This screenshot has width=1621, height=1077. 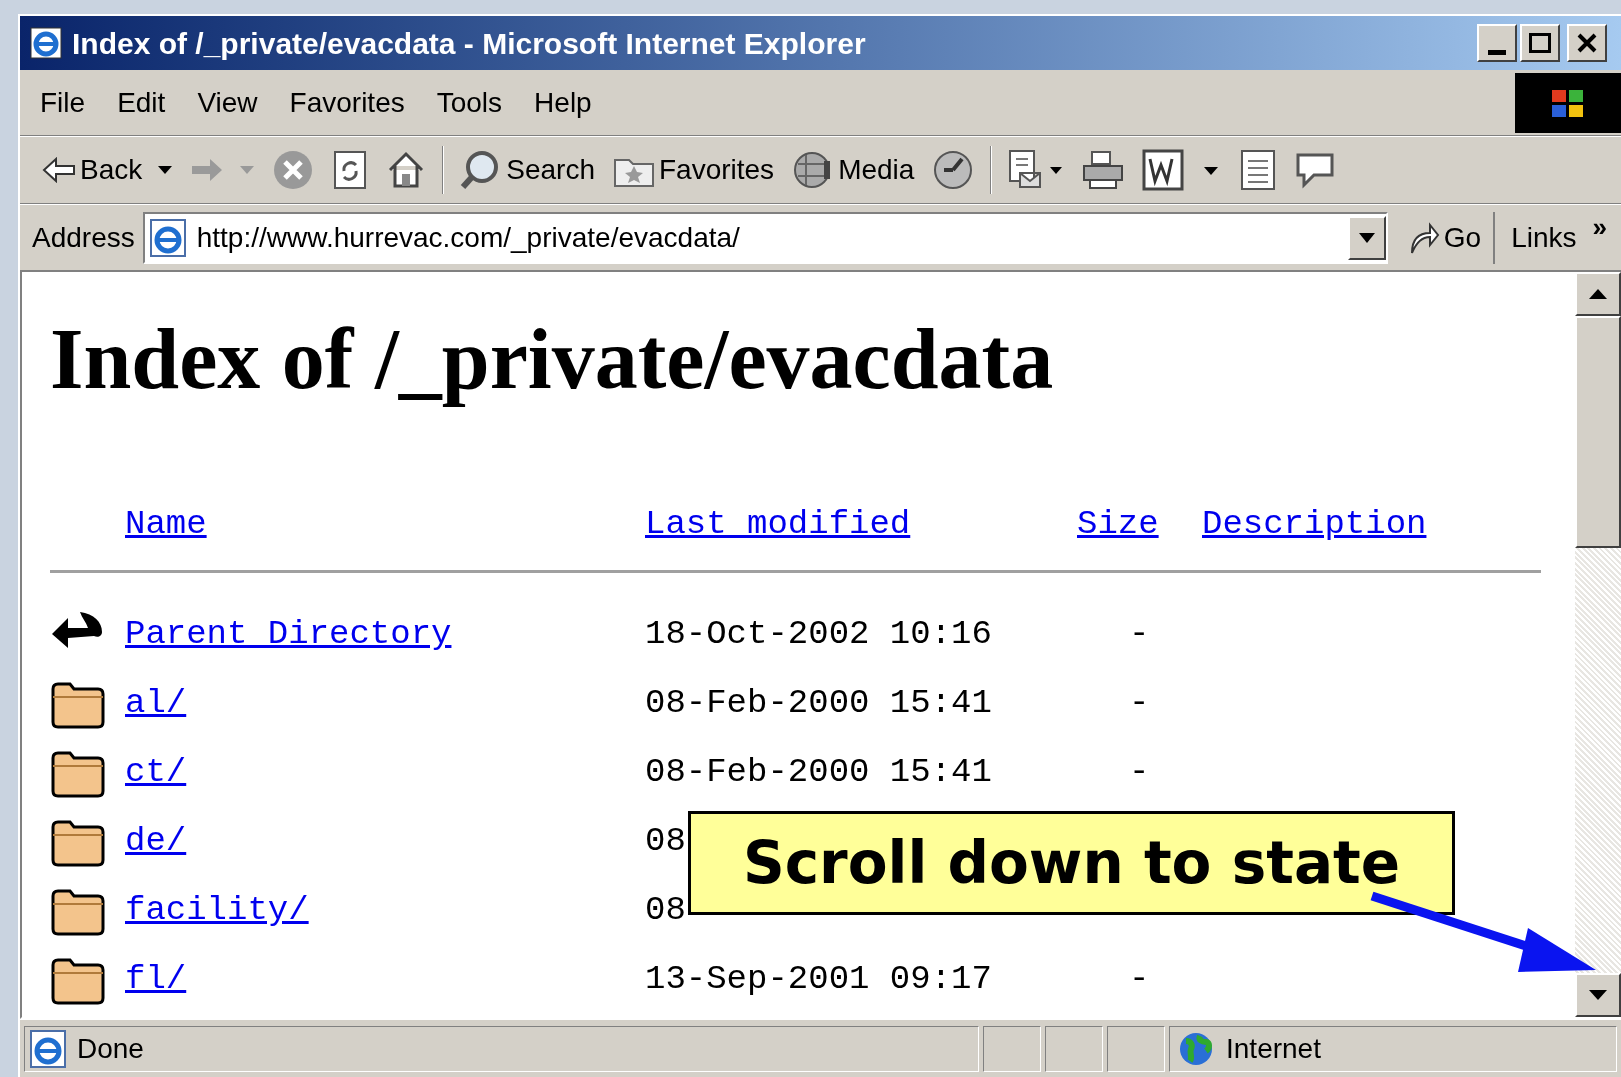 I want to click on close-icon, so click(x=1587, y=43).